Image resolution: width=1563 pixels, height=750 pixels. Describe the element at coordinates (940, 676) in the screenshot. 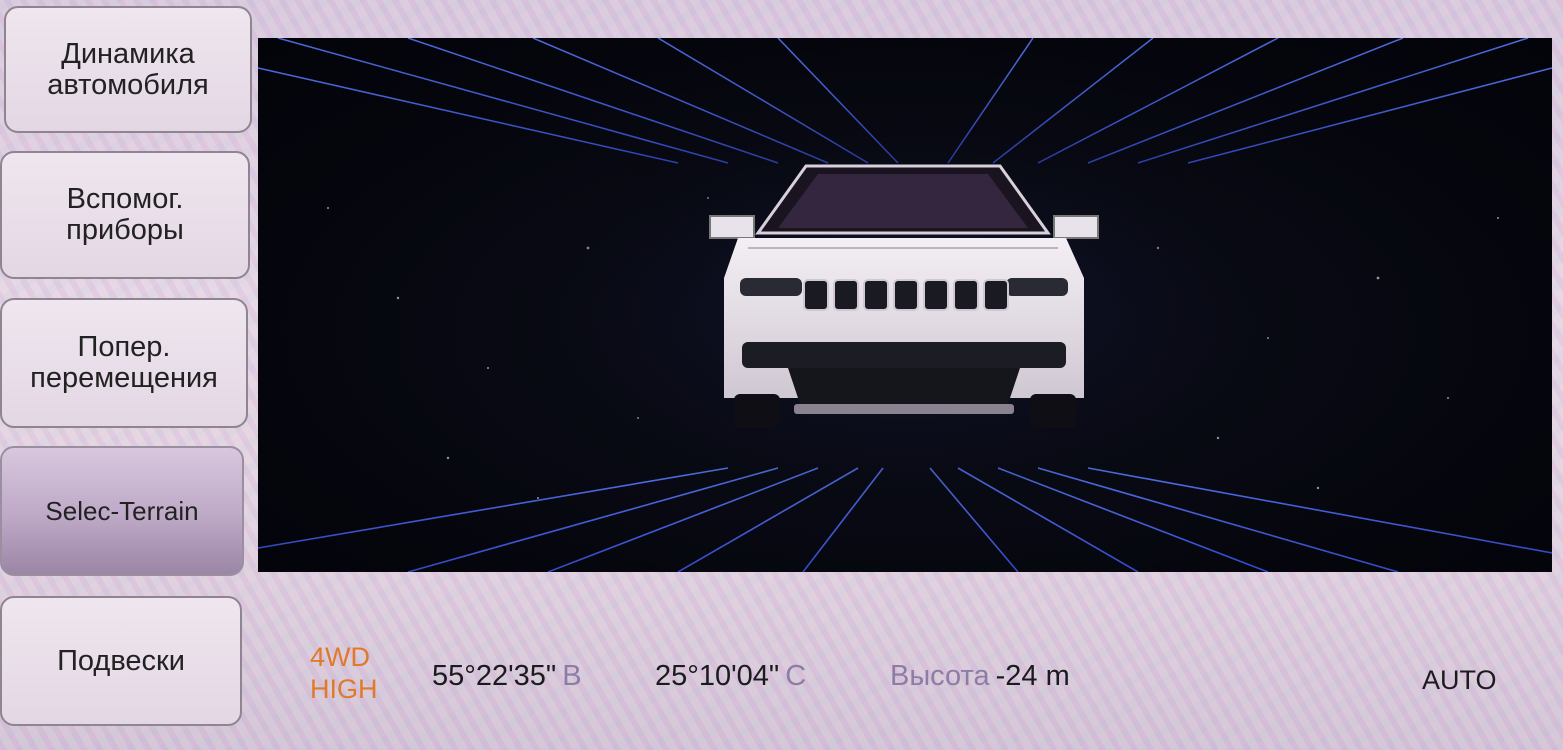

I see `altitude-label: Высота` at that location.